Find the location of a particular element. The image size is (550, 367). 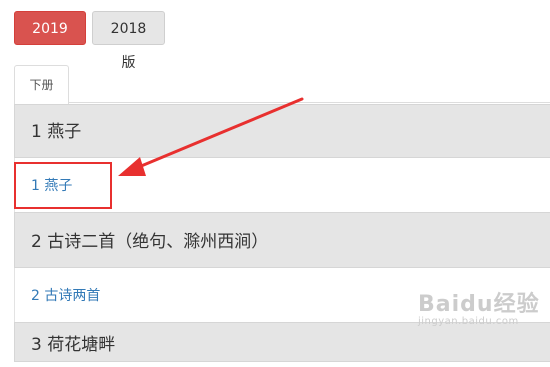

watermark-logo: Baidu经验 is located at coordinates (479, 304).